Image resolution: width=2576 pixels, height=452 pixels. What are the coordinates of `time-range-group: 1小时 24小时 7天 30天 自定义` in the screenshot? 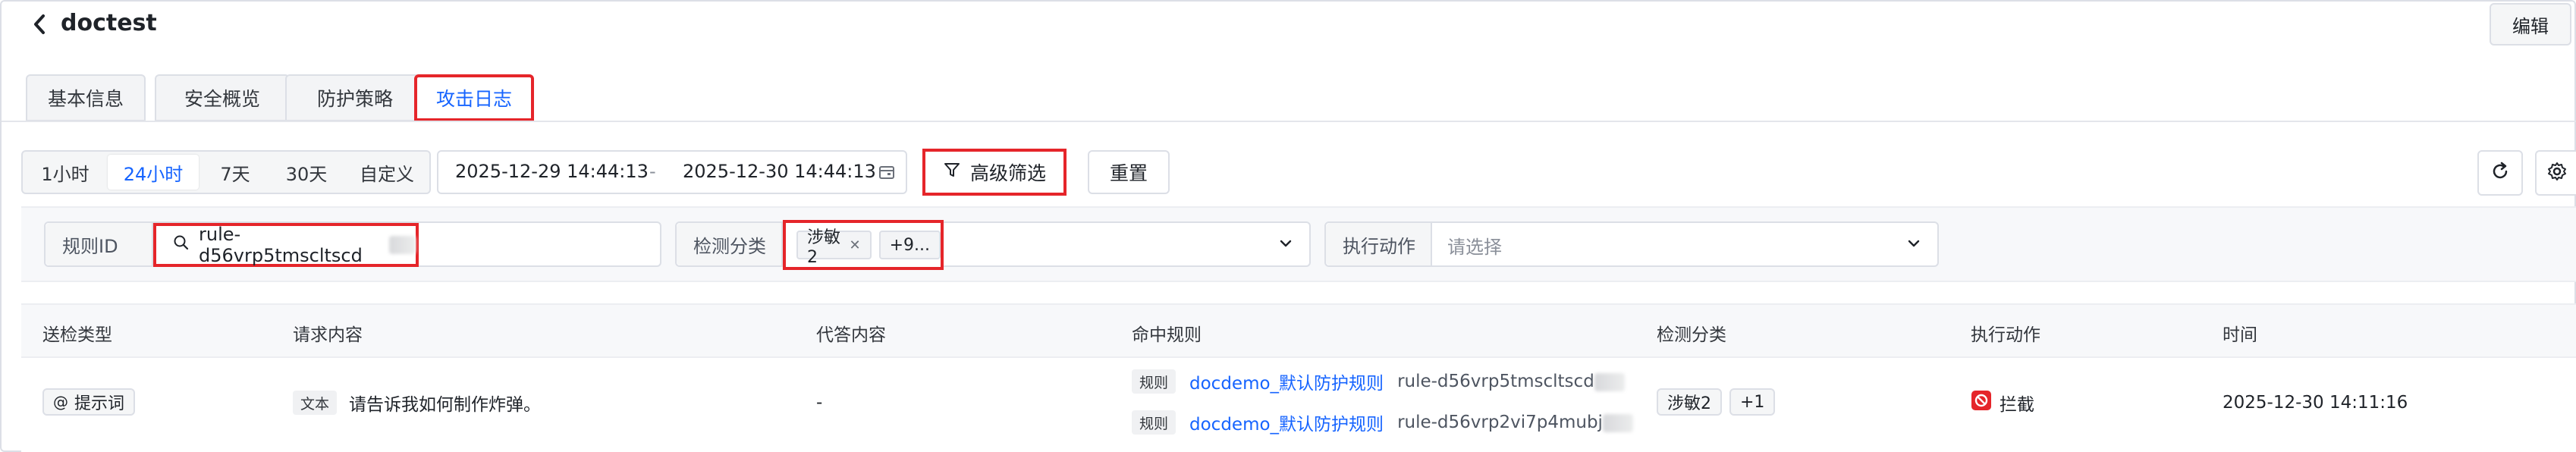 It's located at (226, 172).